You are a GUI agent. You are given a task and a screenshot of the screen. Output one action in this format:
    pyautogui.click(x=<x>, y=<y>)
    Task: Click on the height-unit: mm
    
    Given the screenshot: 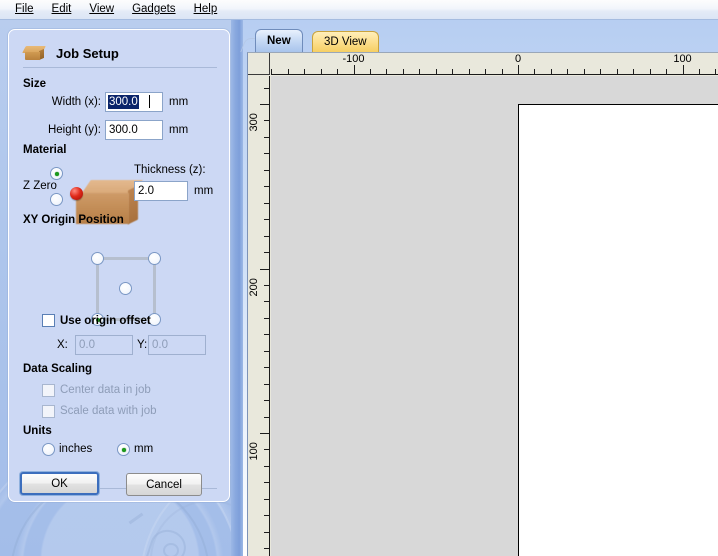 What is the action you would take?
    pyautogui.click(x=179, y=130)
    